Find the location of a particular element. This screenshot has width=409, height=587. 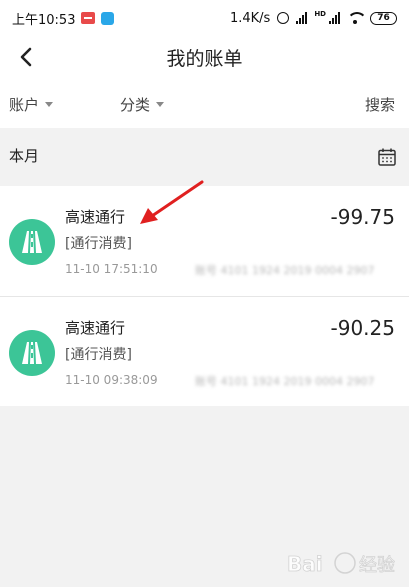

annotation-arrow-icon is located at coordinates (172, 202).